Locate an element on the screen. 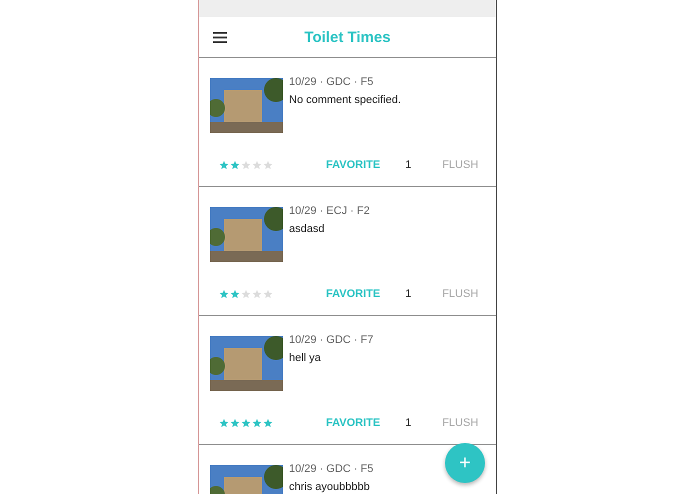 The width and height of the screenshot is (695, 494). post-comment: asdasd is located at coordinates (307, 229).